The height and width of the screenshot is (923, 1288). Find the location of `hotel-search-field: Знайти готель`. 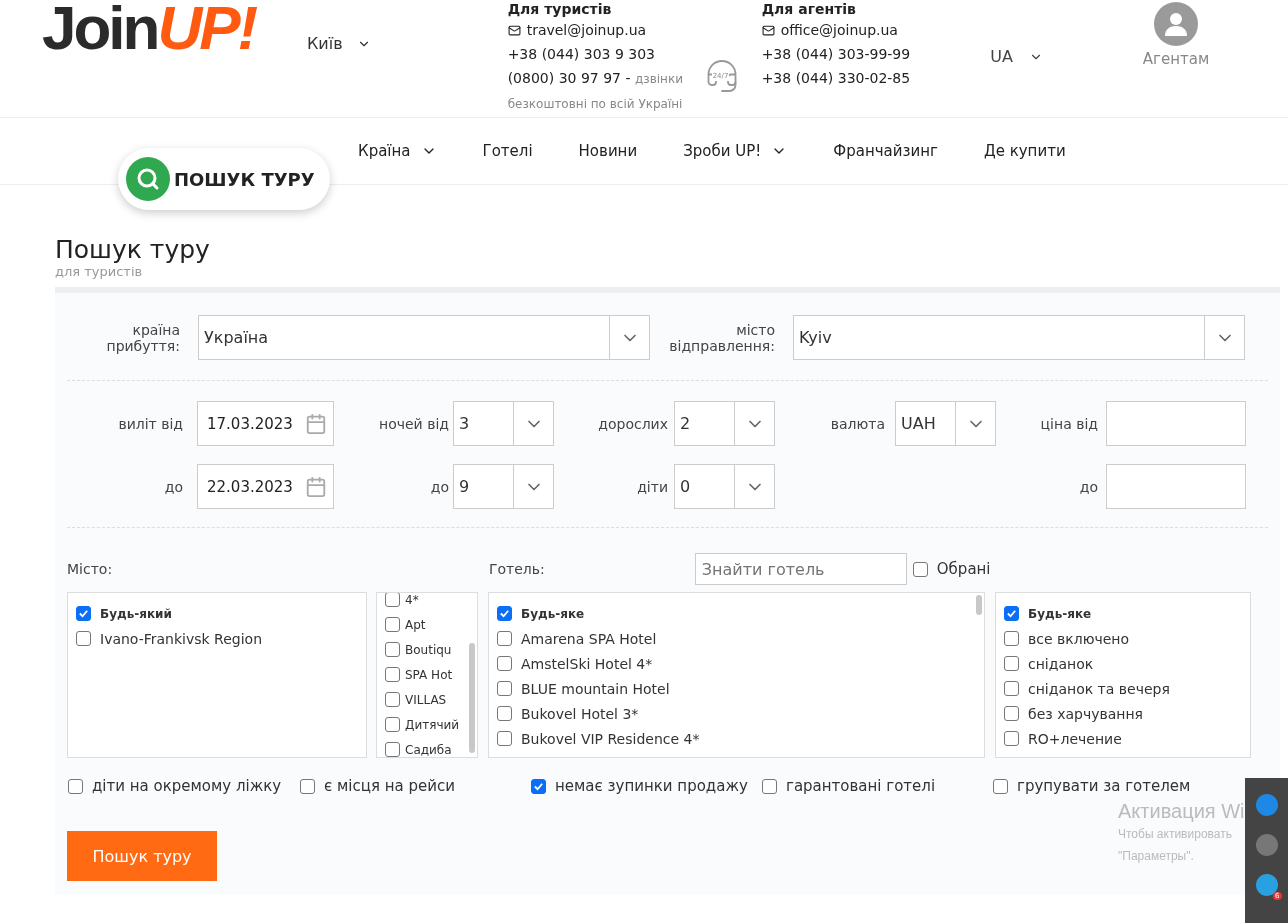

hotel-search-field: Знайти готель is located at coordinates (800, 569).